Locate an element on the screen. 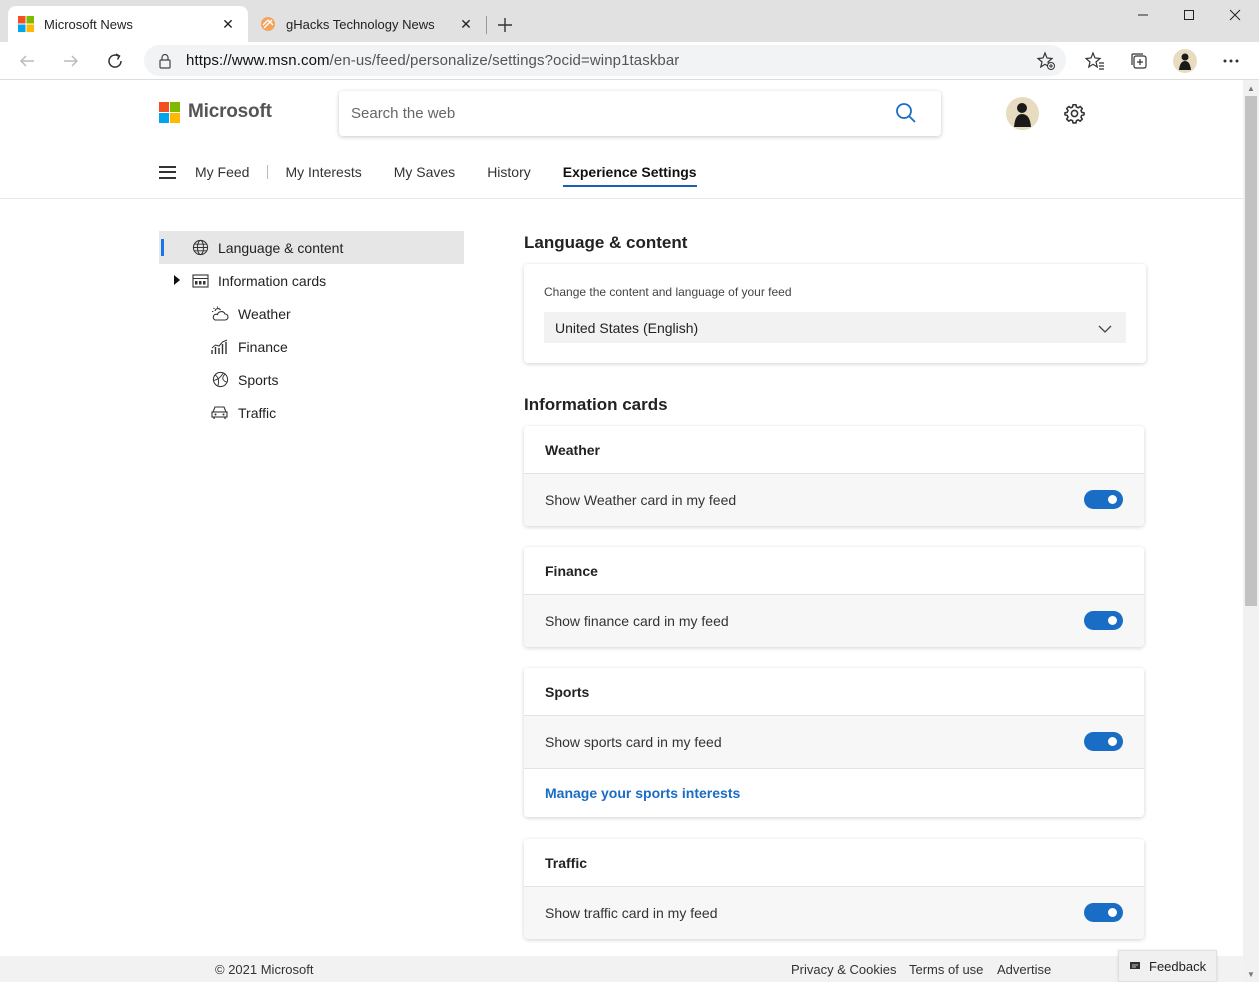  nav-experience-settings: Experience Settings is located at coordinates (629, 174).